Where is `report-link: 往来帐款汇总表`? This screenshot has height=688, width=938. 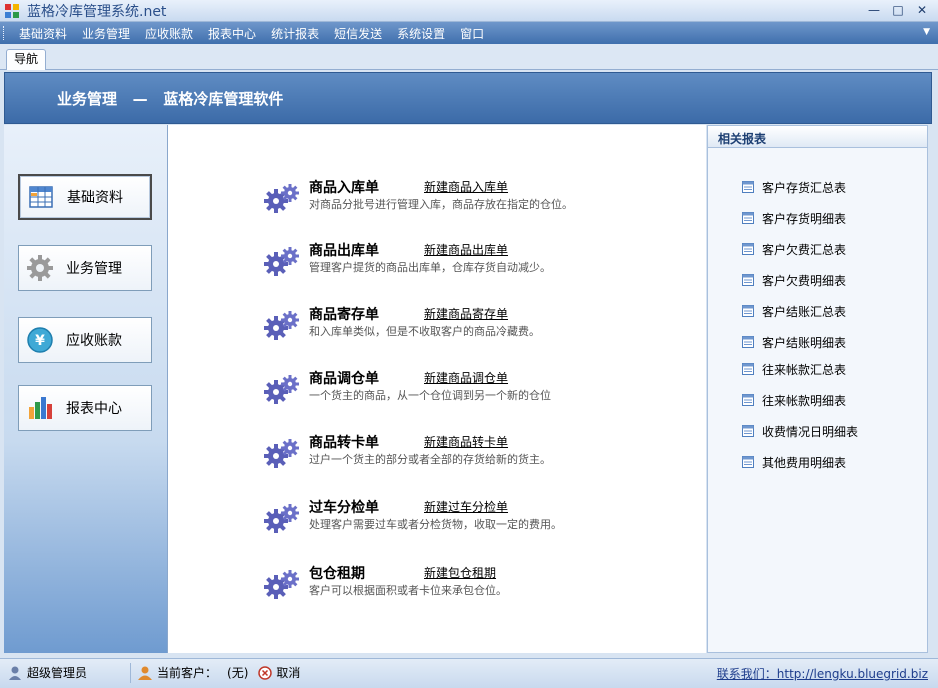
report-link: 往来帐款汇总表 is located at coordinates (794, 369).